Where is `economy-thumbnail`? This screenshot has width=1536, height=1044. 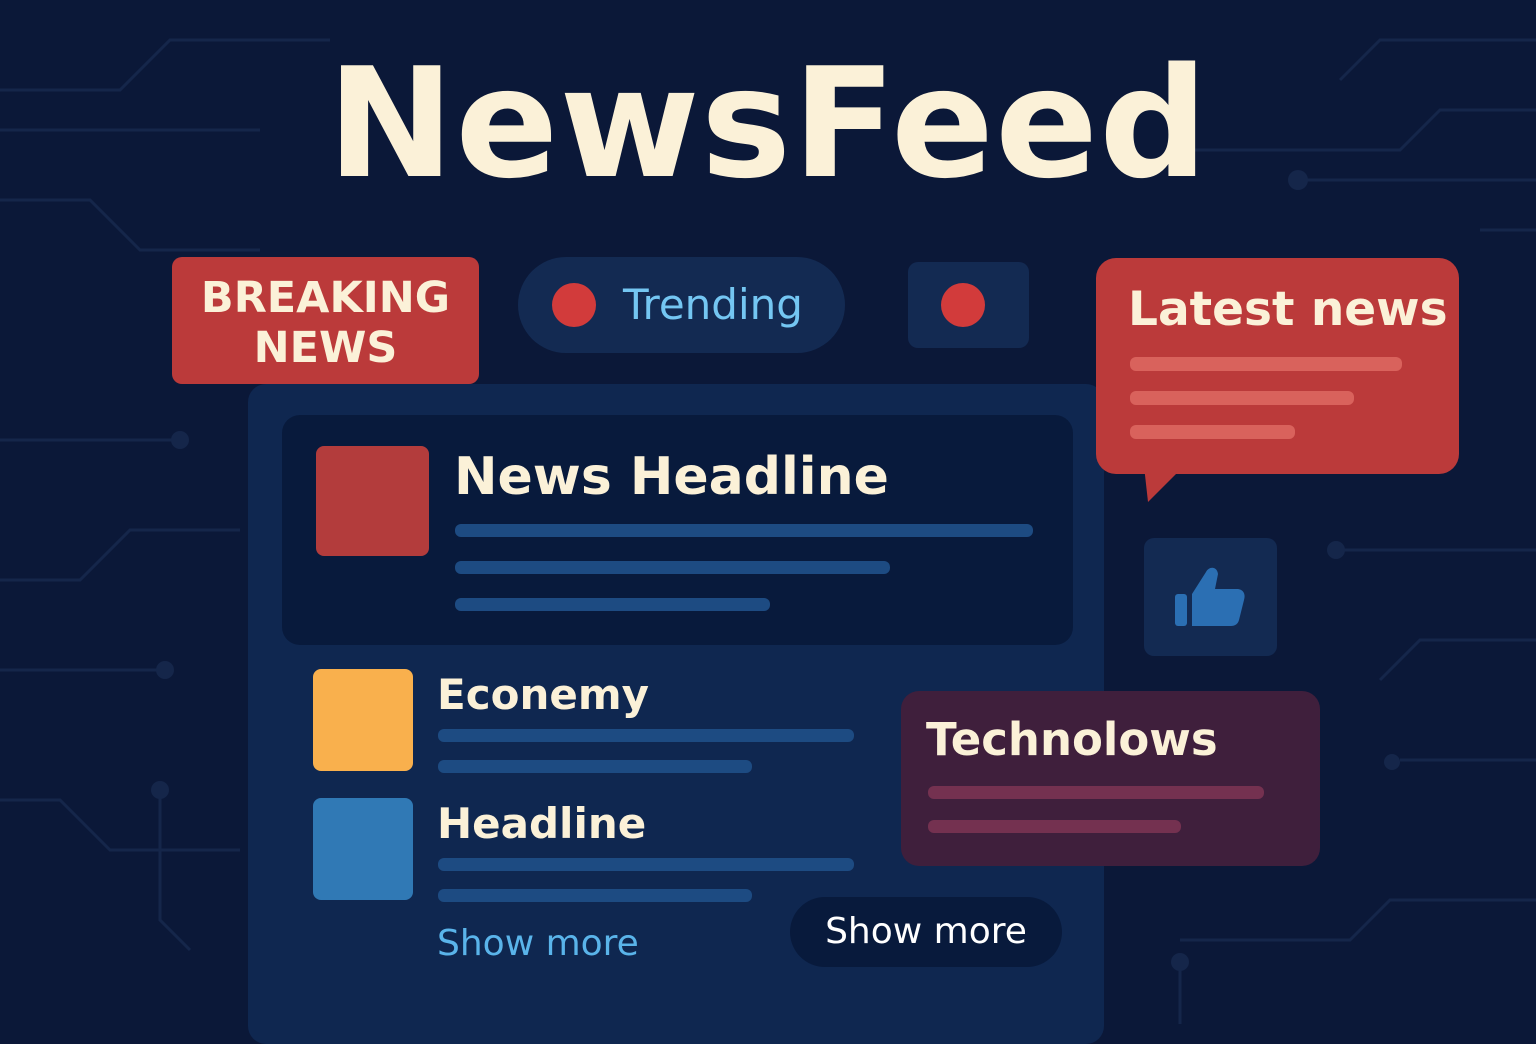 economy-thumbnail is located at coordinates (363, 720).